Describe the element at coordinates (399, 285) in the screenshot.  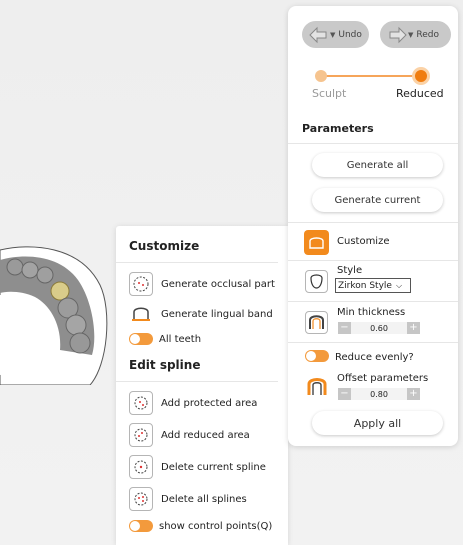
I see `chevron-down-icon: ⌵` at that location.